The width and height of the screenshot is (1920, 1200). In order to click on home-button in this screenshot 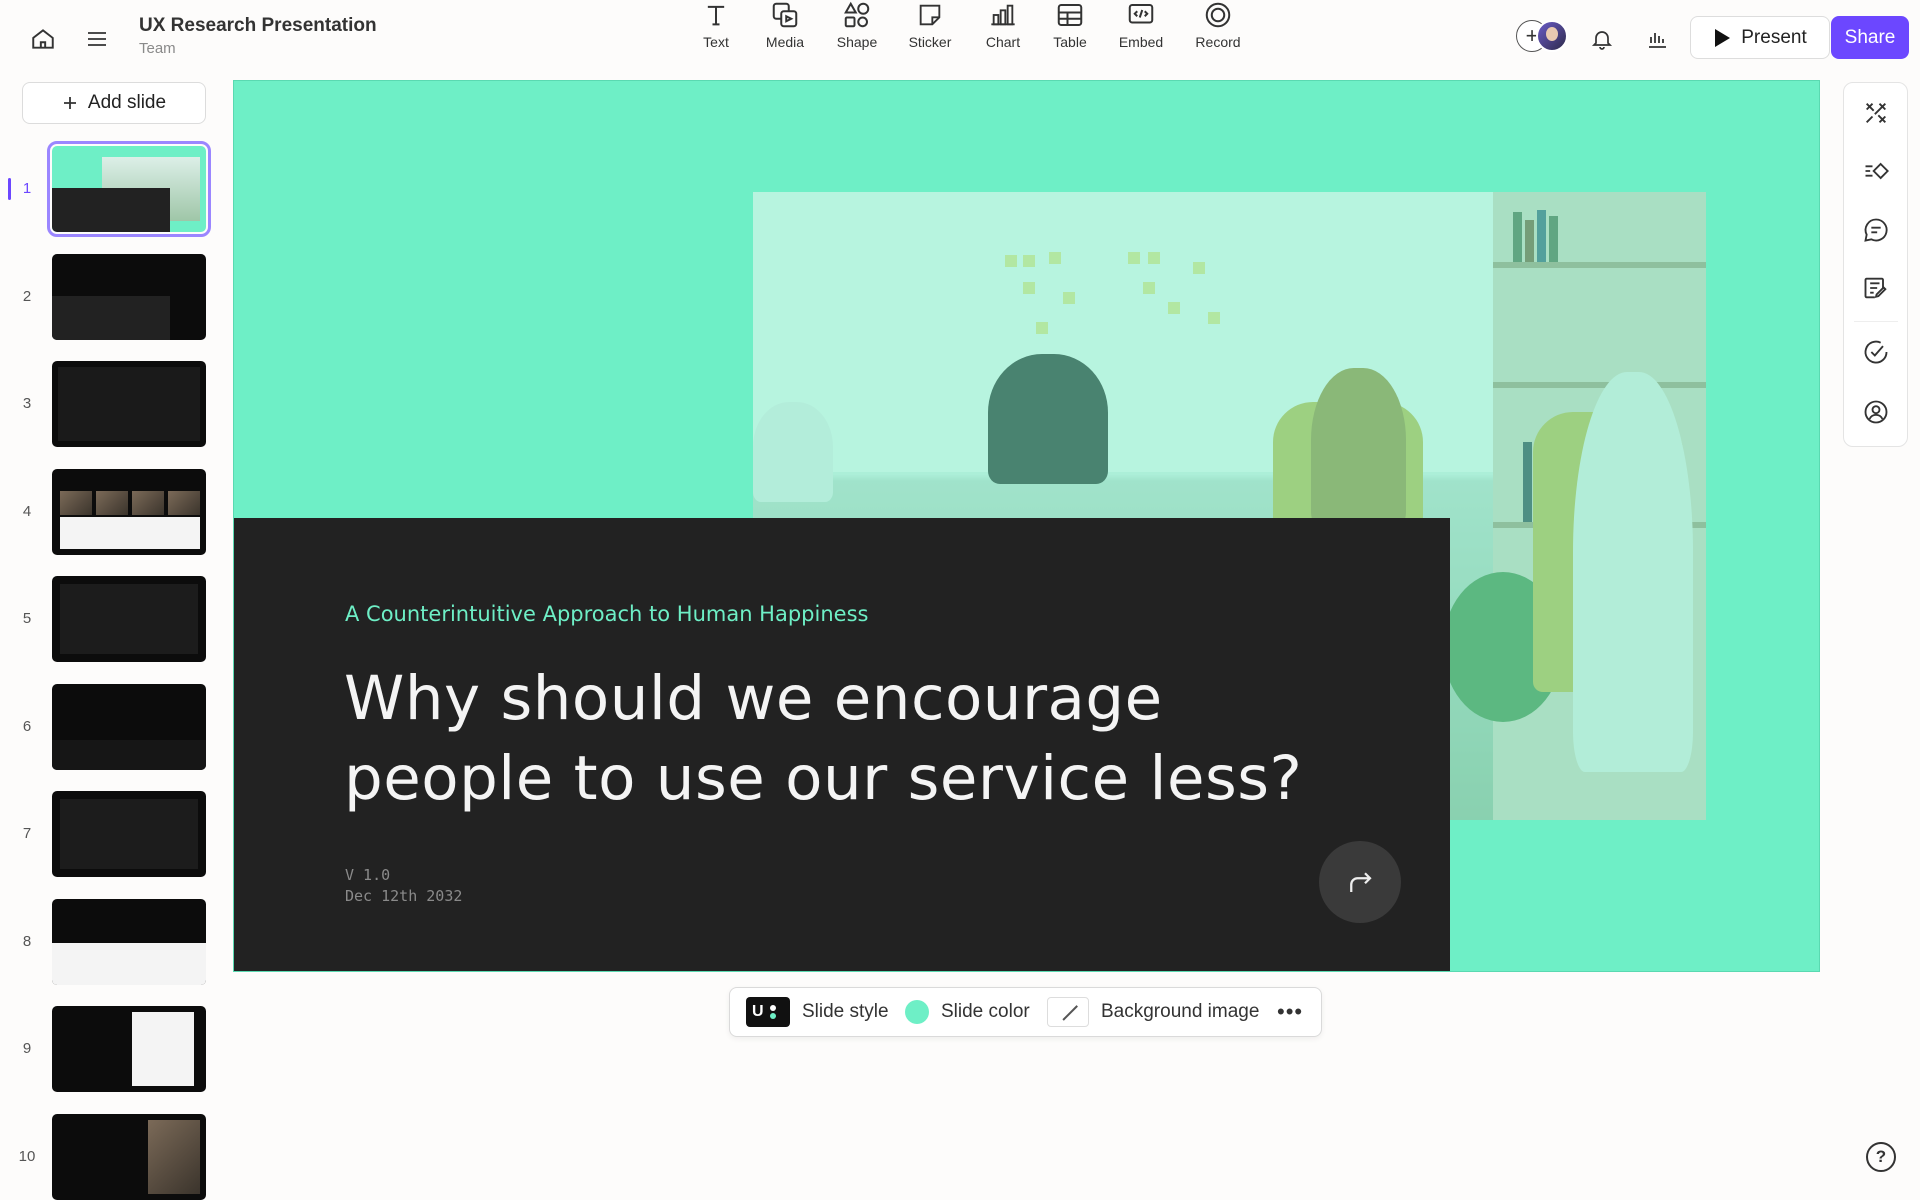, I will do `click(43, 39)`.